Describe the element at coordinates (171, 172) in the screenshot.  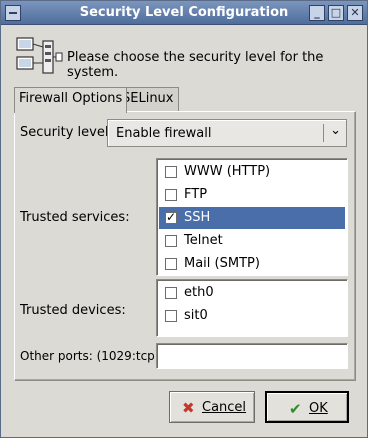
I see `www-checkbox` at that location.